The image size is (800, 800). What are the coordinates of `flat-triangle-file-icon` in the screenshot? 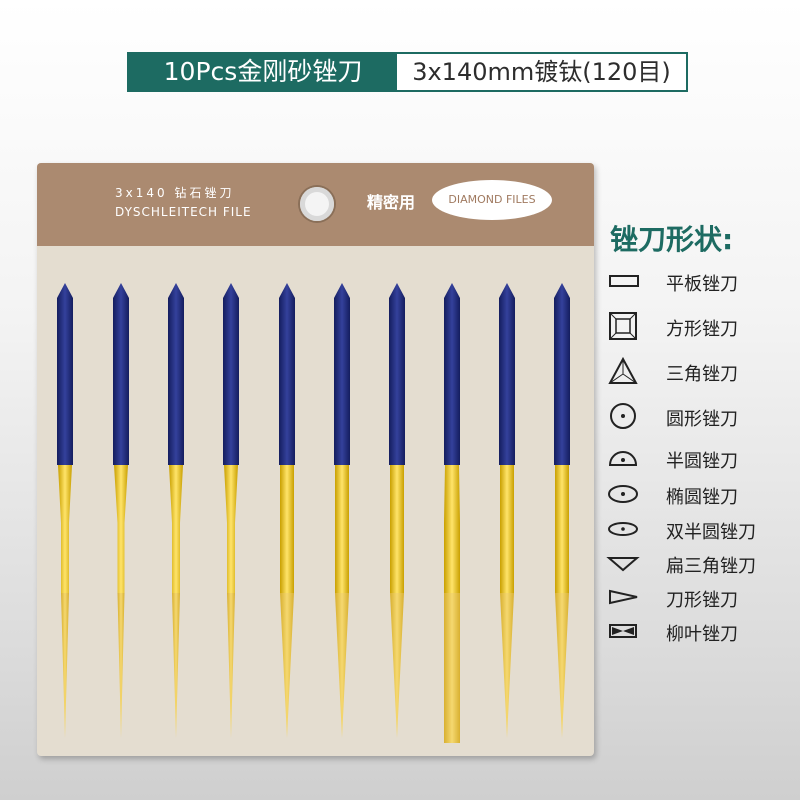 It's located at (624, 563).